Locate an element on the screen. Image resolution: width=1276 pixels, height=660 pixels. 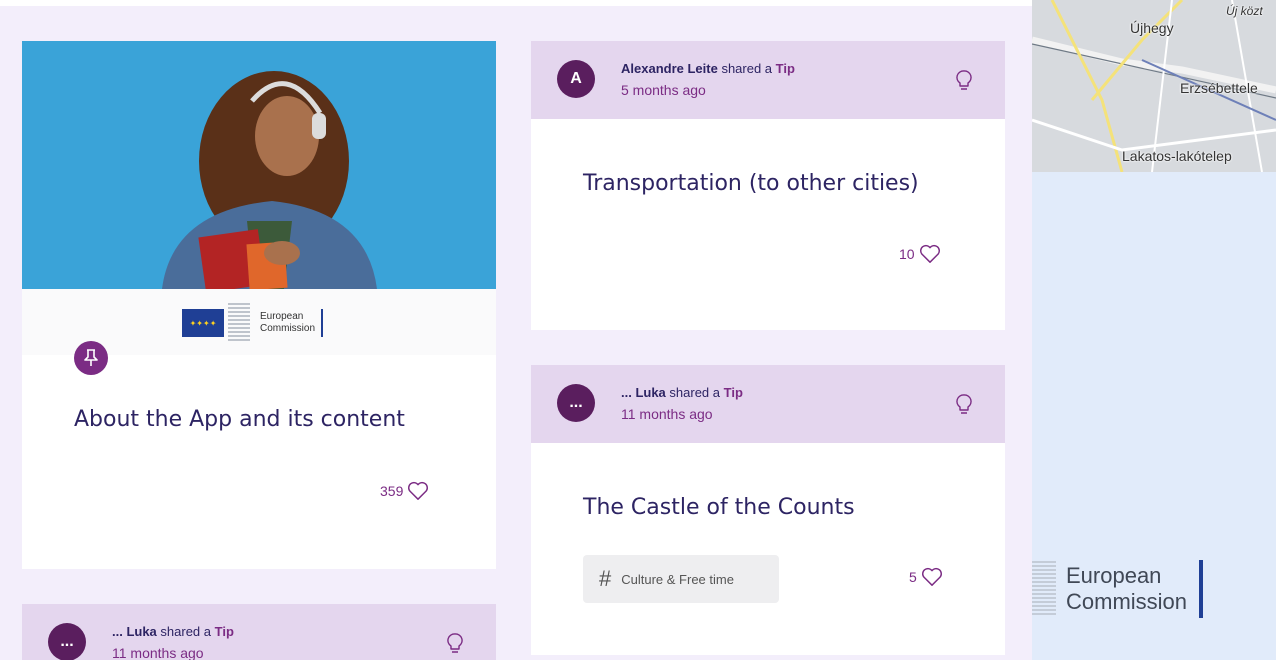
top-strip is located at coordinates (516, 3).